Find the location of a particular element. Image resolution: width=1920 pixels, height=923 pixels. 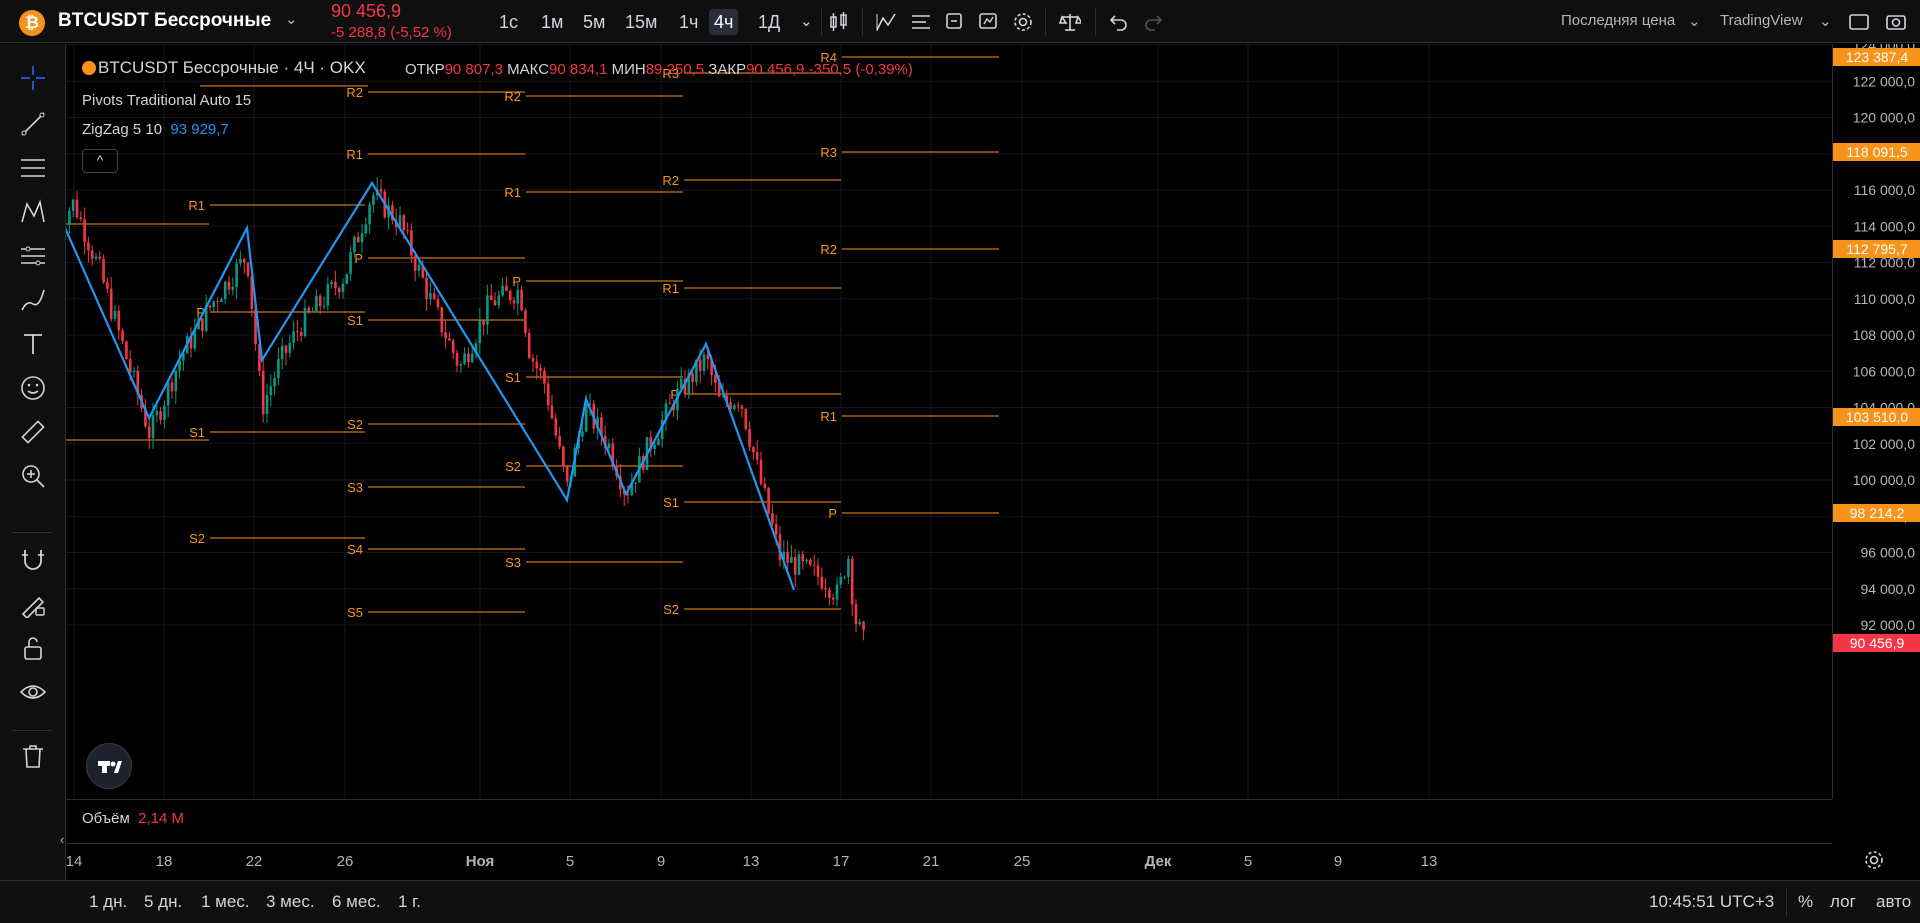

divider is located at coordinates (1095, 22).